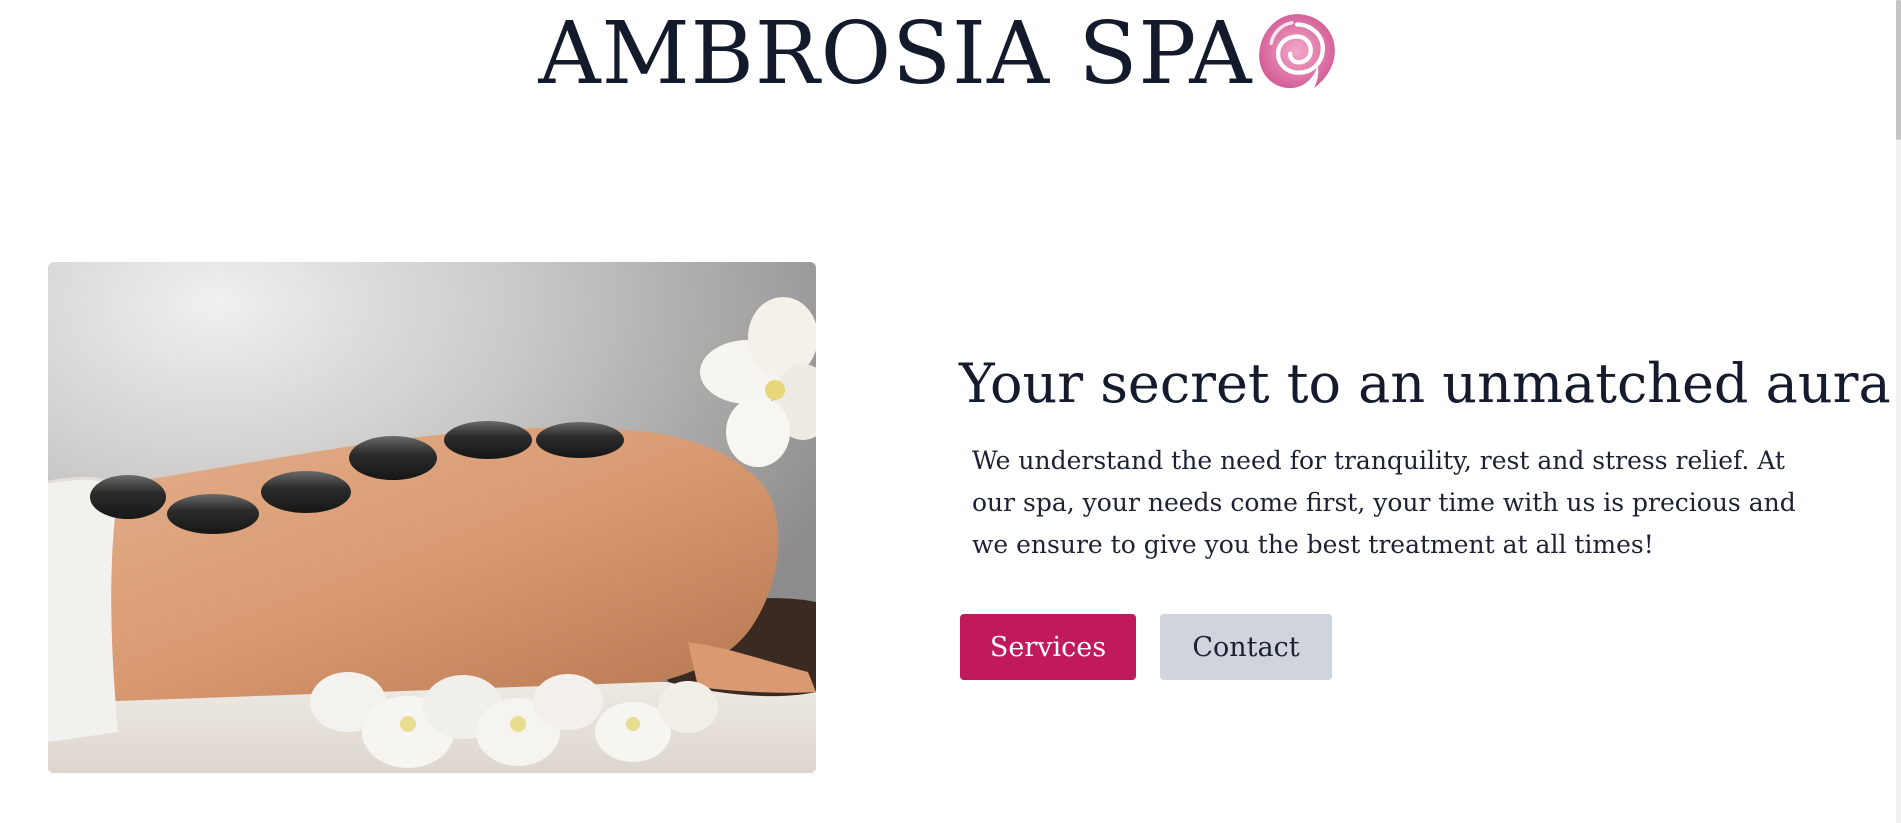 Image resolution: width=1901 pixels, height=823 pixels. What do you see at coordinates (1898, 411) in the screenshot?
I see `vertical-scrollbar` at bounding box center [1898, 411].